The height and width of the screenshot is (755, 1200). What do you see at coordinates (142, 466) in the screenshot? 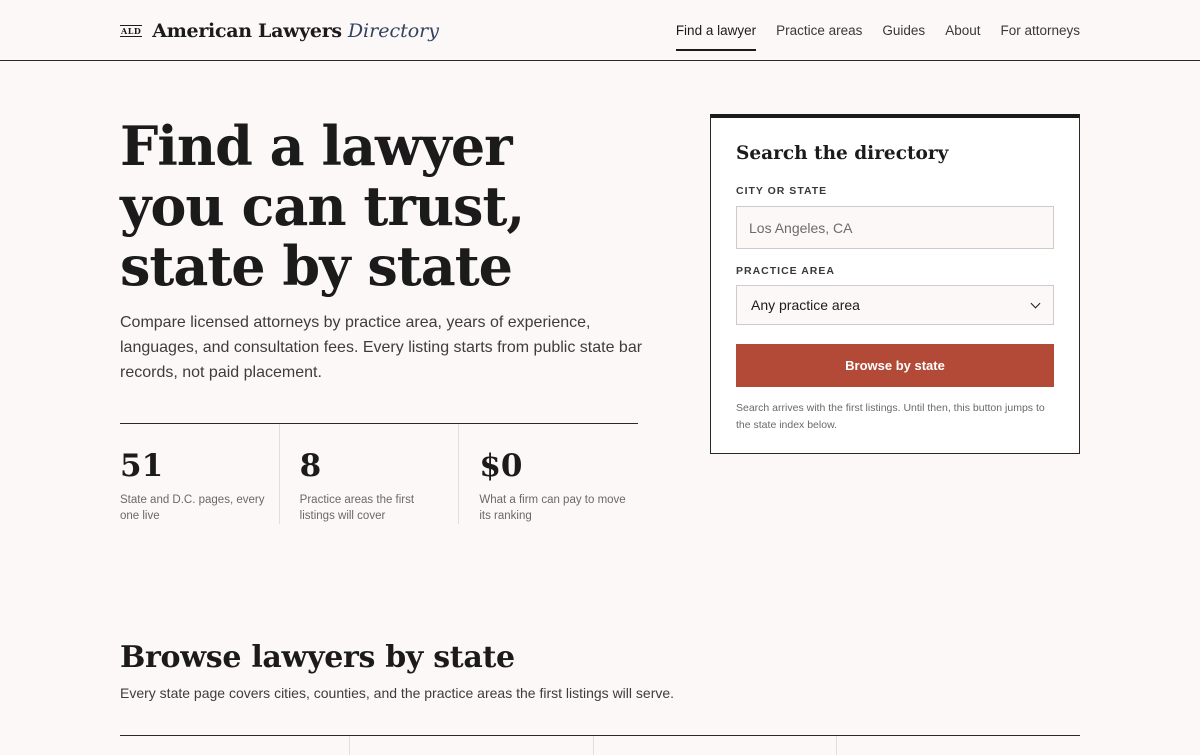
I see `stat-value: 51` at bounding box center [142, 466].